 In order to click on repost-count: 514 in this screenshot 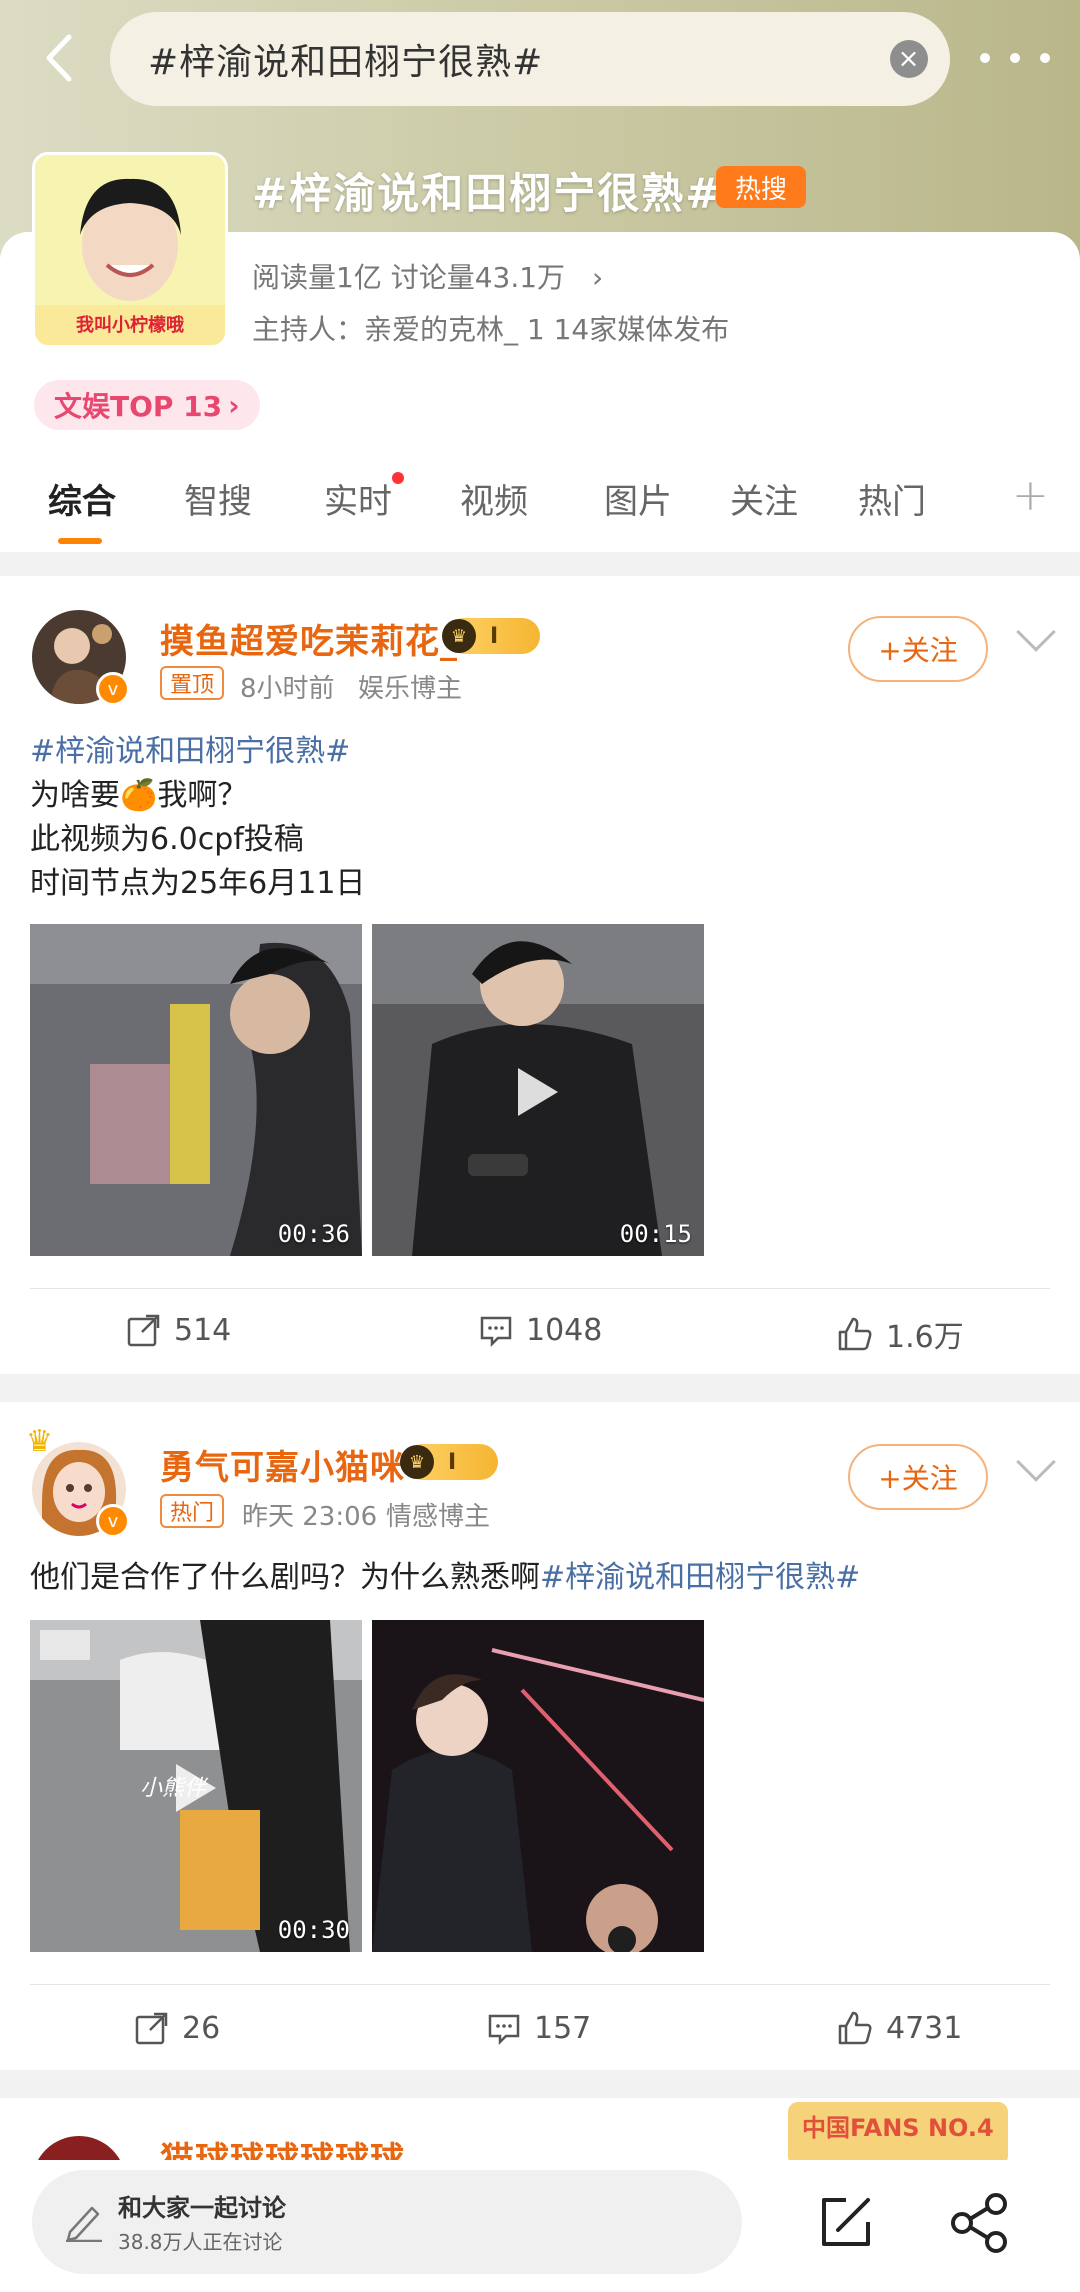, I will do `click(203, 1330)`.